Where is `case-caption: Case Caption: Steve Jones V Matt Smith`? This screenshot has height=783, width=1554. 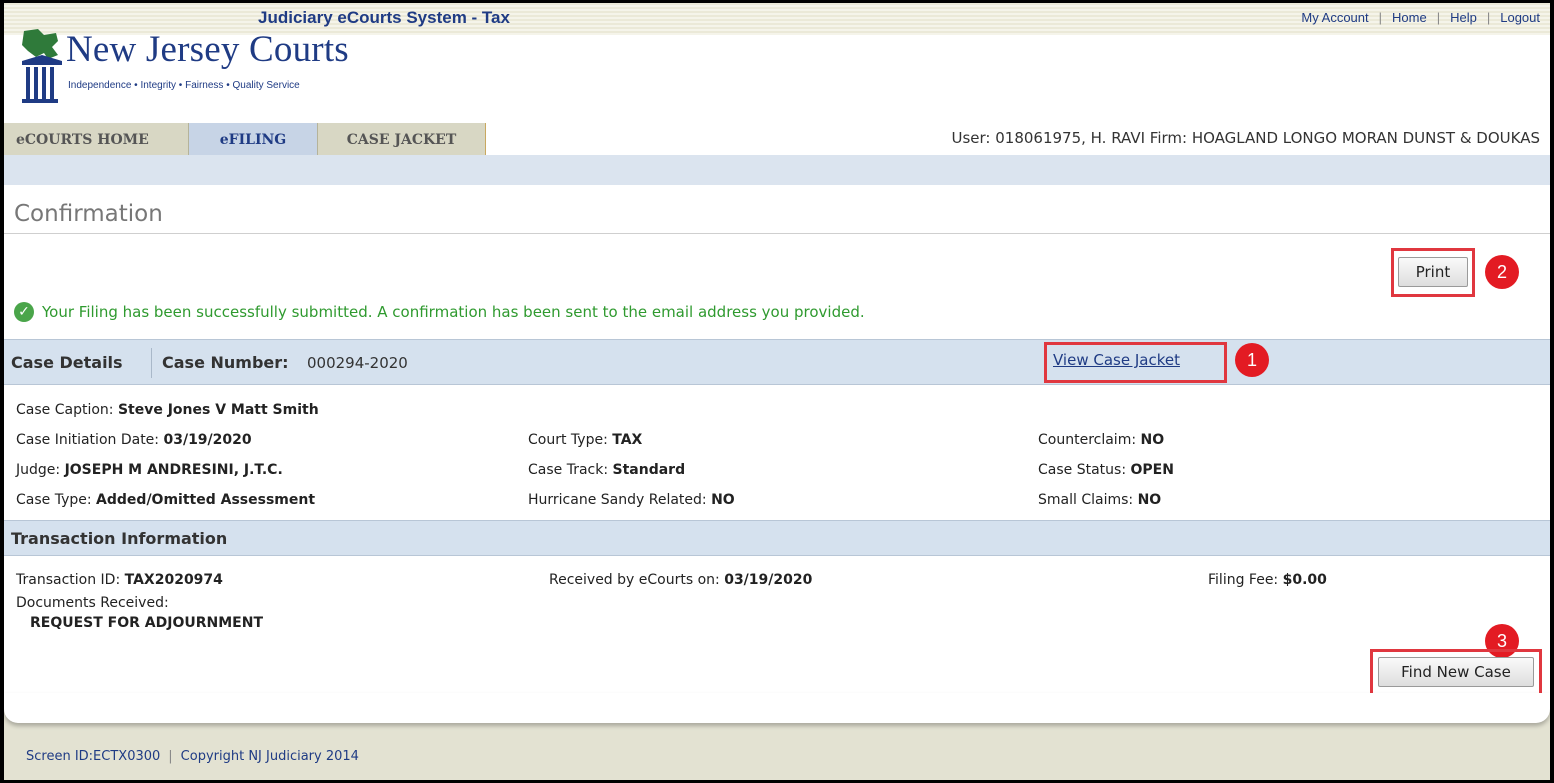 case-caption: Case Caption: Steve Jones V Matt Smith is located at coordinates (167, 410).